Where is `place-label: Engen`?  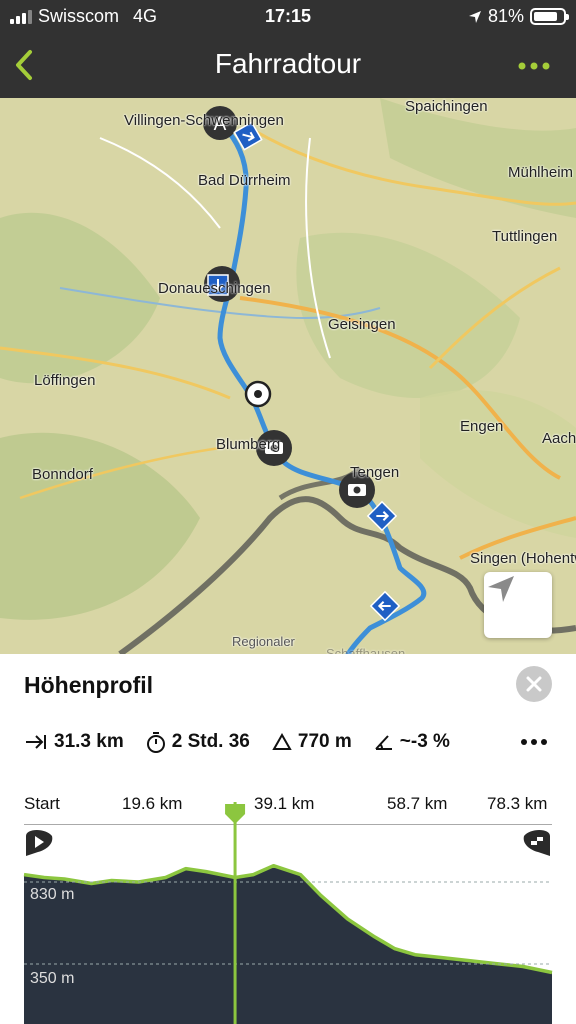 place-label: Engen is located at coordinates (482, 426).